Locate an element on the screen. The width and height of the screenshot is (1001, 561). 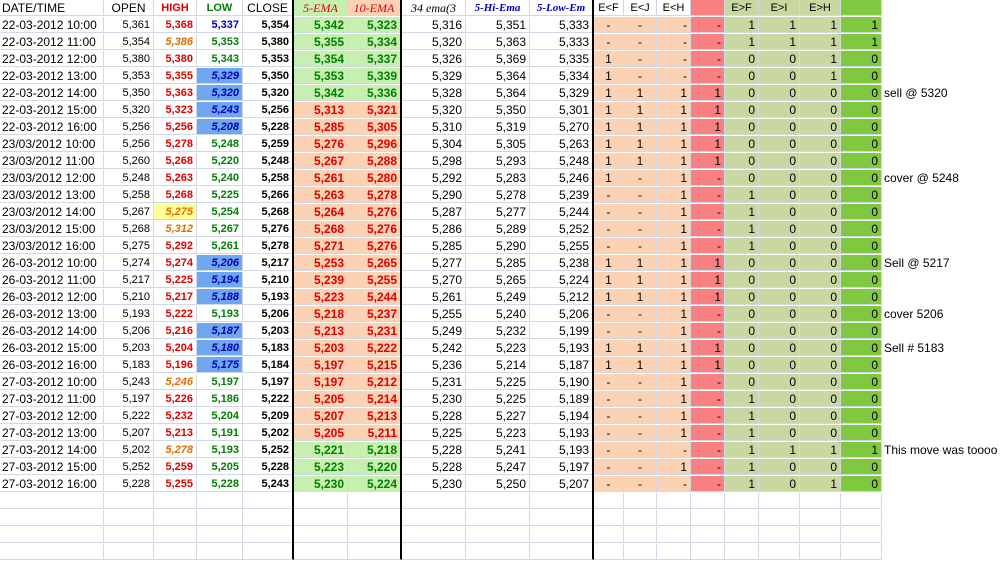
cell-lo: 5,190 is located at coordinates (562, 382).